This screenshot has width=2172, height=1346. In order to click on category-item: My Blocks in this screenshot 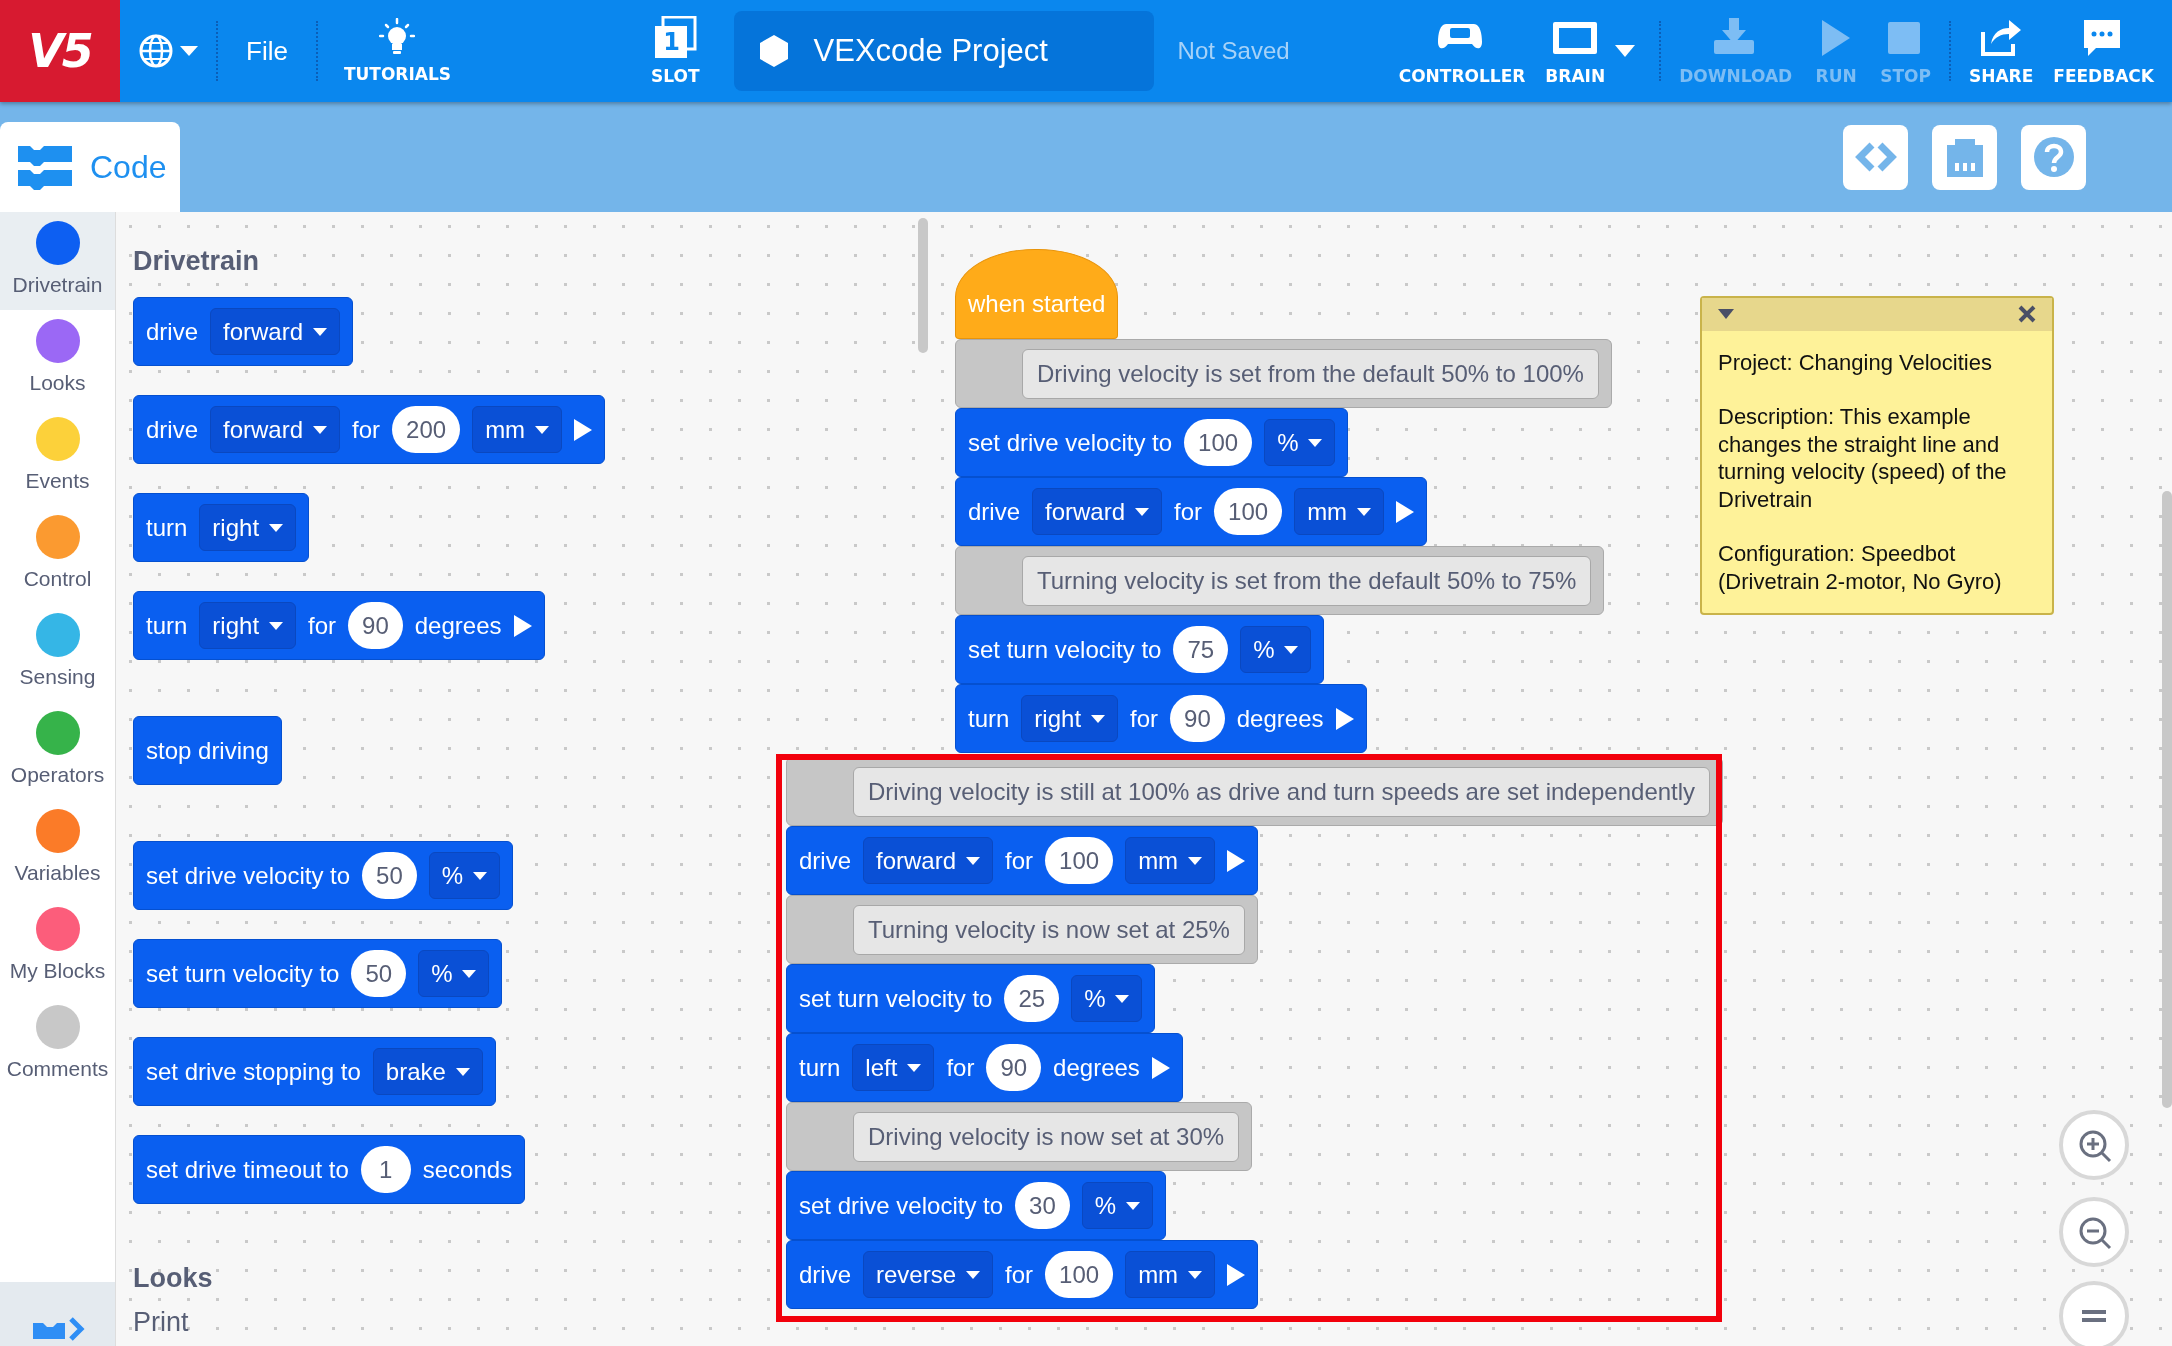, I will do `click(57, 947)`.